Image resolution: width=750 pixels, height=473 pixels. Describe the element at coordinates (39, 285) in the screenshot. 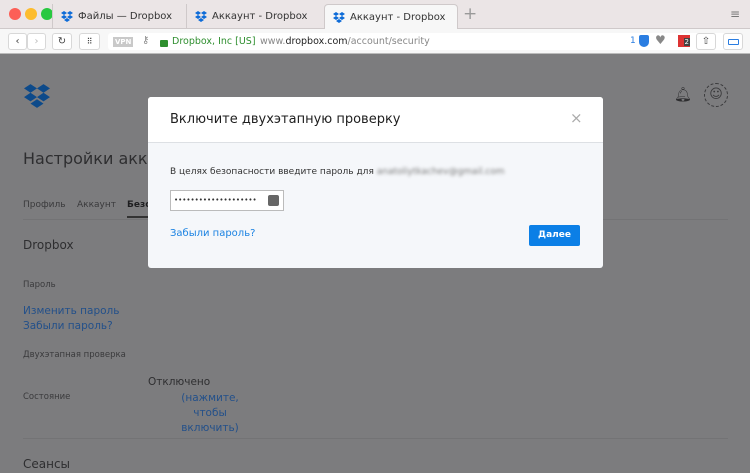

I see `password-label: Пароль` at that location.